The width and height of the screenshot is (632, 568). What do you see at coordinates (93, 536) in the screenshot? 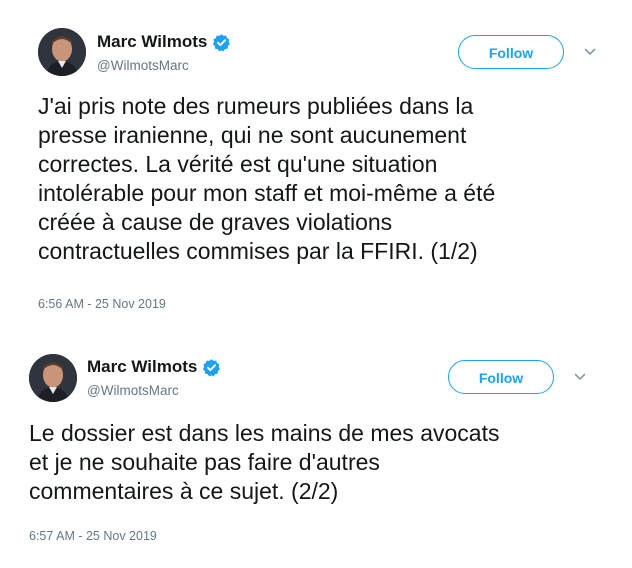
I see `tweet-timestamp: 6:57 AM - 25 Nov 2019` at bounding box center [93, 536].